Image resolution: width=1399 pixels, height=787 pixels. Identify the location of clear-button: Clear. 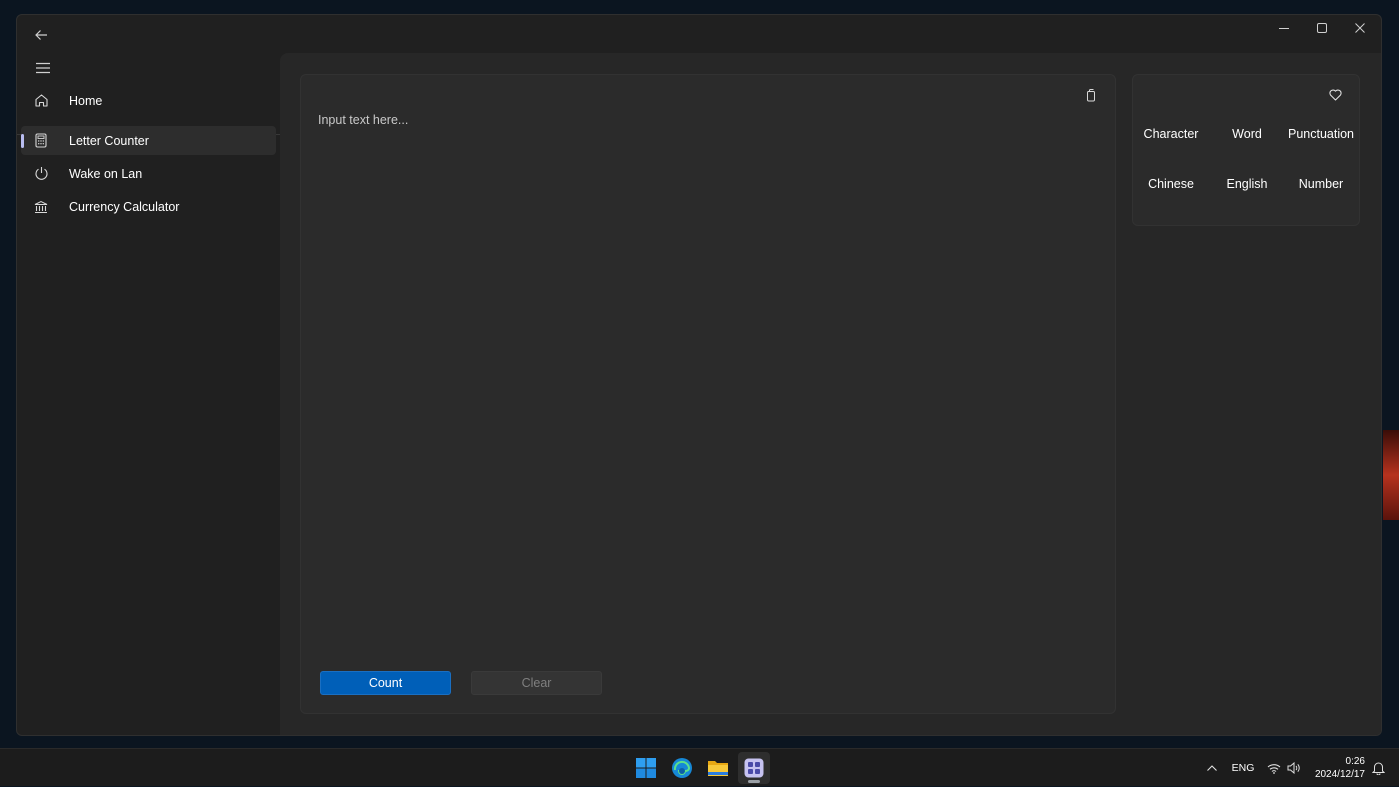
(536, 683).